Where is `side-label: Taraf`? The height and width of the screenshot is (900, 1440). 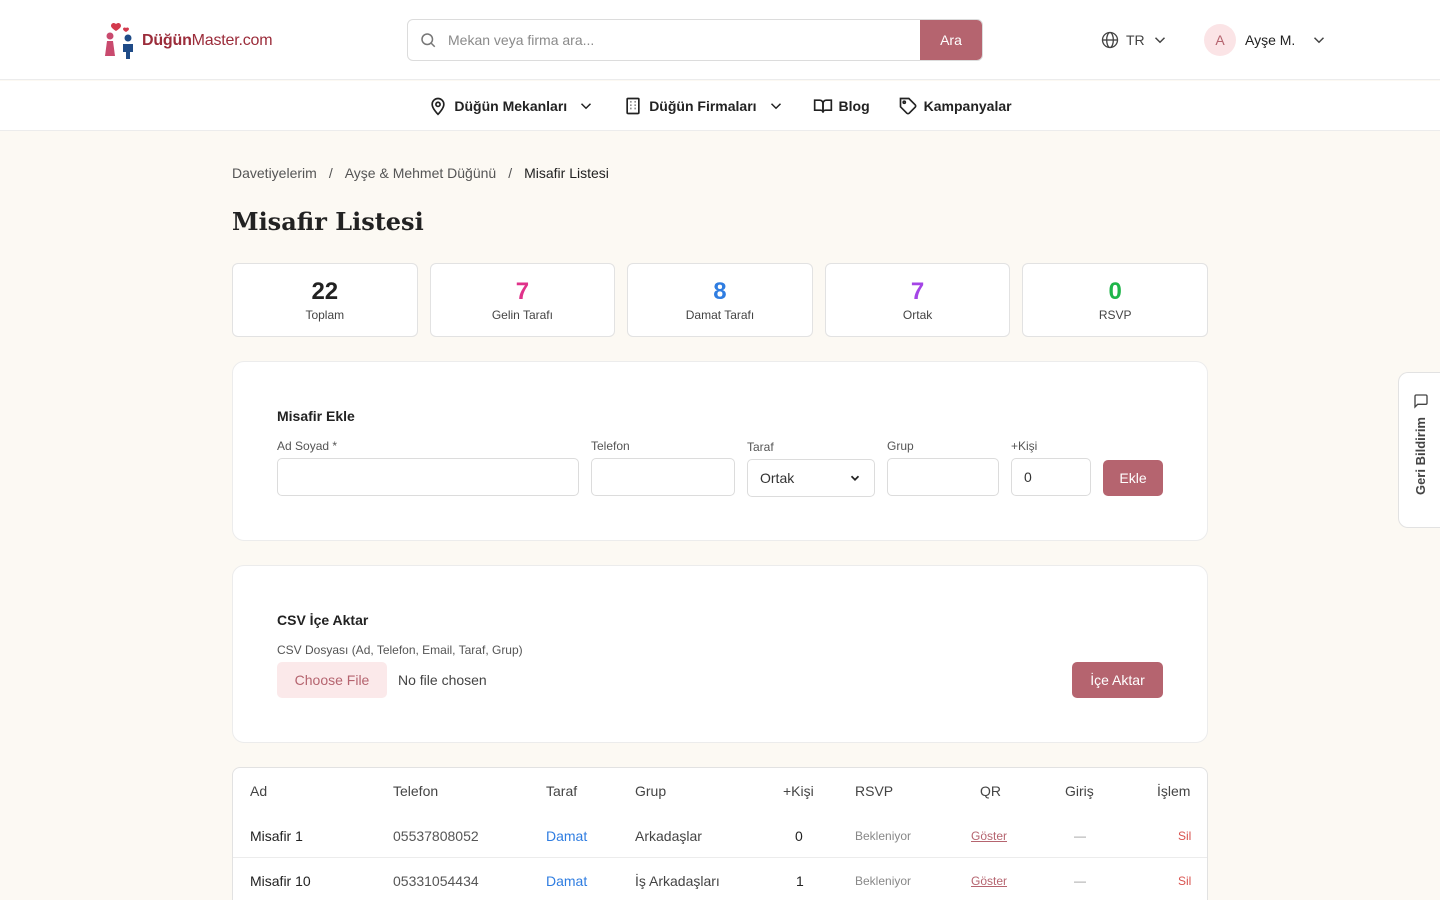 side-label: Taraf is located at coordinates (760, 447).